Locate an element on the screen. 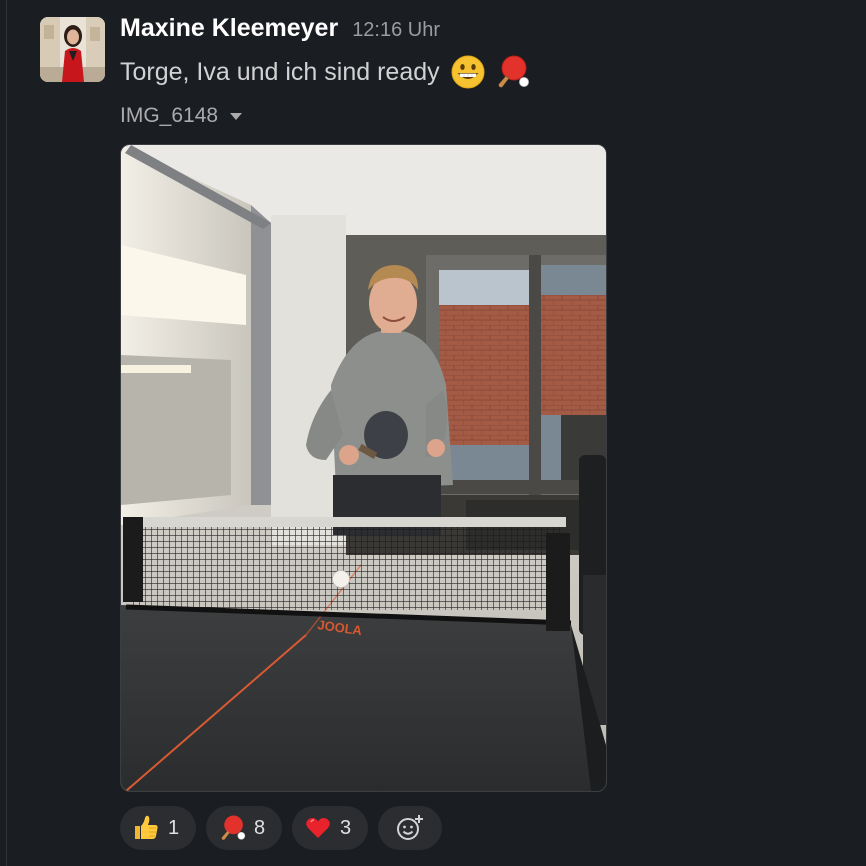 The height and width of the screenshot is (866, 866). grinning-face-icon is located at coordinates (468, 72).